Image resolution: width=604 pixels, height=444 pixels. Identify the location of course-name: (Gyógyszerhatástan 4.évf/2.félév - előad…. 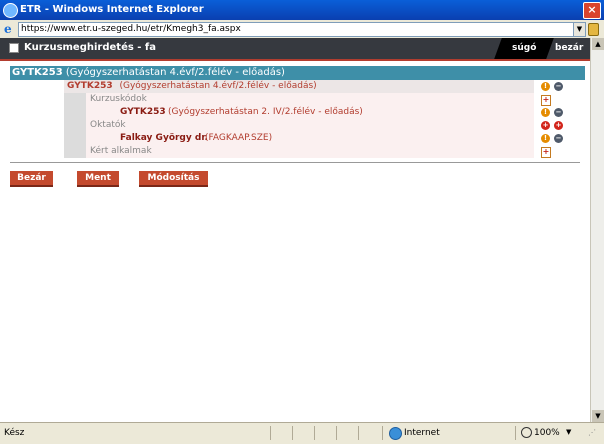
(175, 72).